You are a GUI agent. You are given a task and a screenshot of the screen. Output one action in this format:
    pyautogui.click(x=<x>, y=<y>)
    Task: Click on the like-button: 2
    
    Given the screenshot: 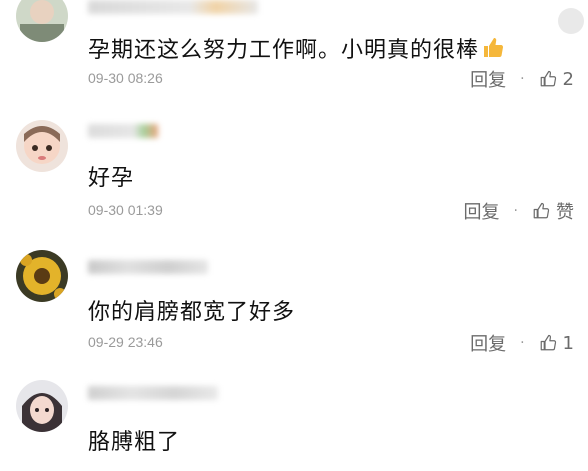 What is the action you would take?
    pyautogui.click(x=556, y=79)
    